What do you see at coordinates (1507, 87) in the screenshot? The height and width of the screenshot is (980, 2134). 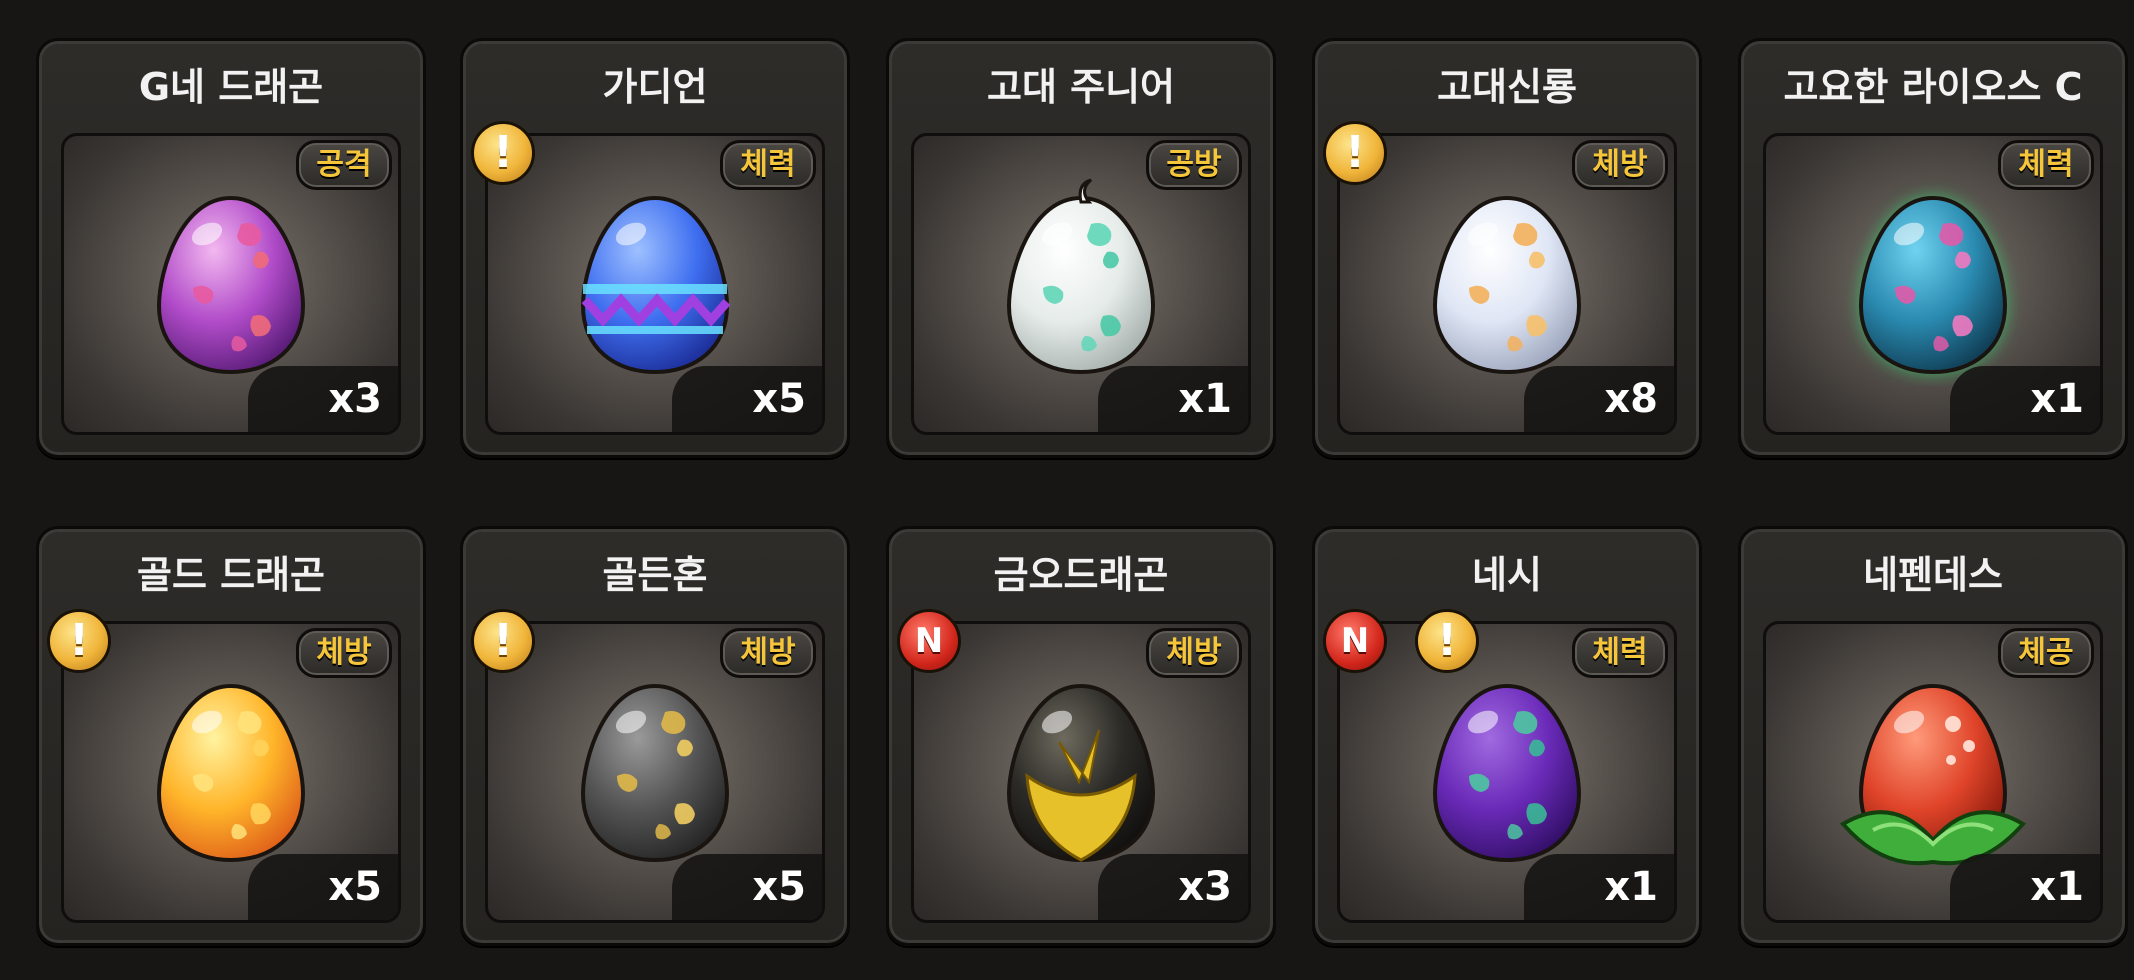 I see `egg-name: 고대신룡` at bounding box center [1507, 87].